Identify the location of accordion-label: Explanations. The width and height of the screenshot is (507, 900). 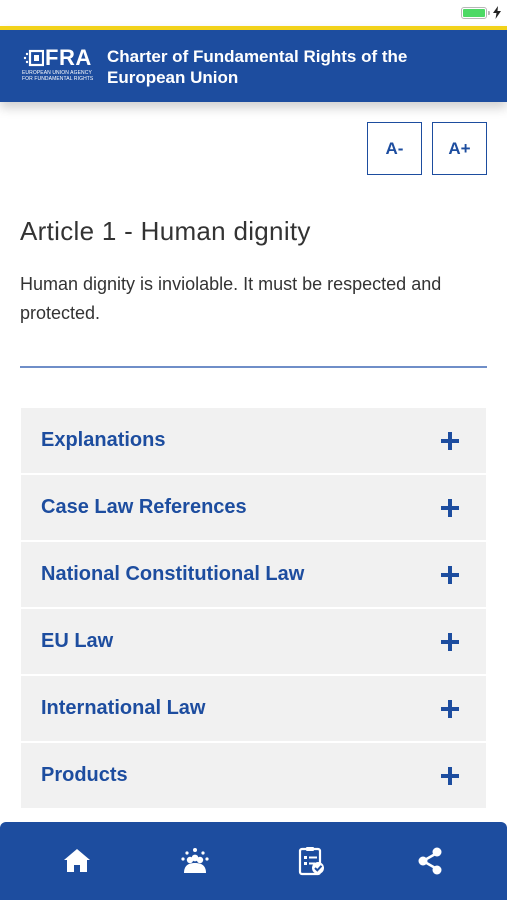
(103, 440).